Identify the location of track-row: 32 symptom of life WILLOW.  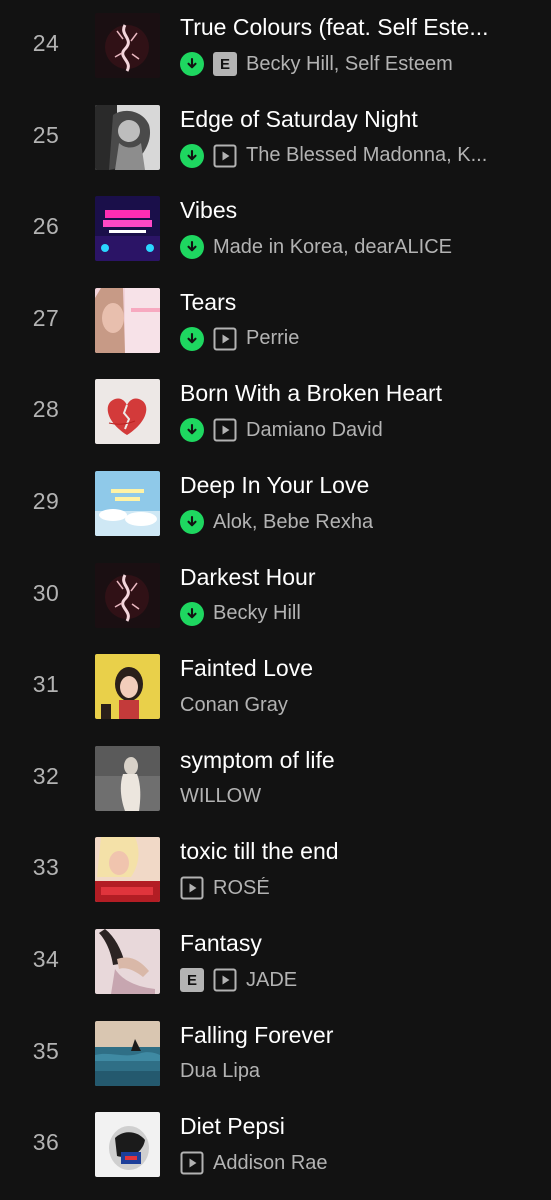
(275, 779).